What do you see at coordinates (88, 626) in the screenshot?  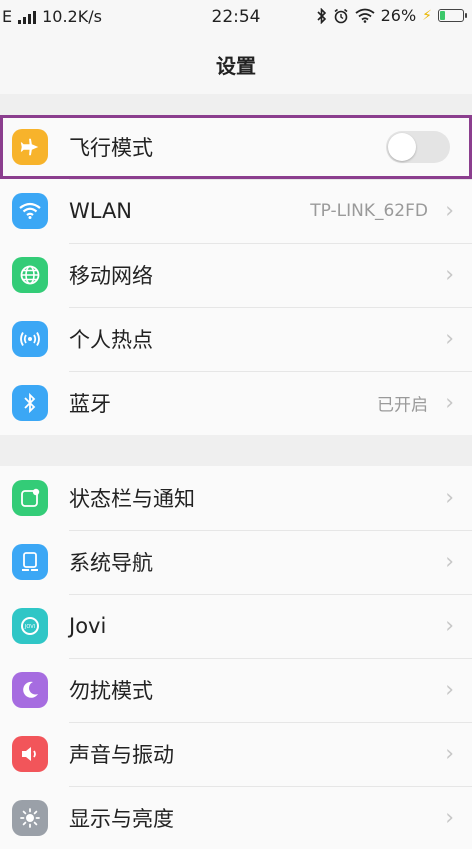 I see `row-label: Jovi` at bounding box center [88, 626].